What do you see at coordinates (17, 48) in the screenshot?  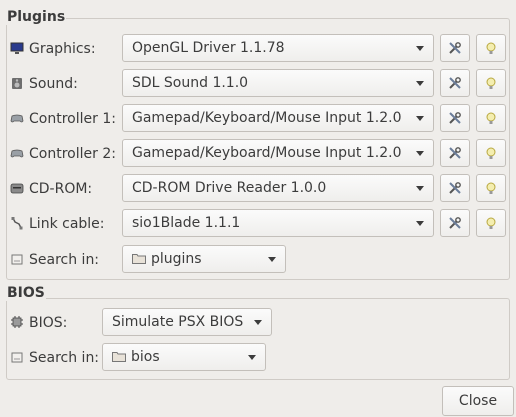 I see `monitor-icon` at bounding box center [17, 48].